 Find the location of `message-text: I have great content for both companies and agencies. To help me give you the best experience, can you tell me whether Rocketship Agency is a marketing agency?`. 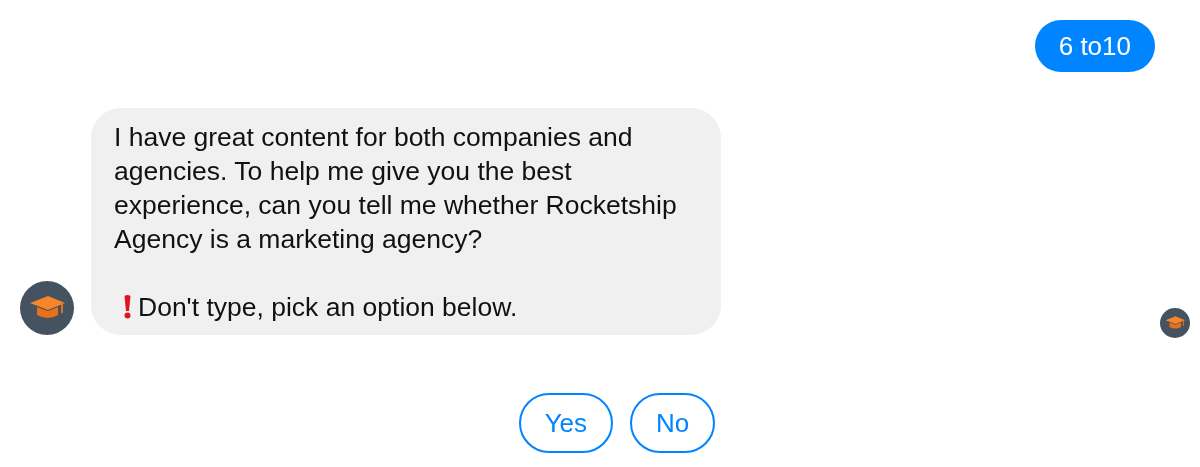

message-text: I have great content for both companies and agencies. To help me give you the best experience, can you tell me whether Rocketship Agency is a marketing agency? is located at coordinates (396, 188).